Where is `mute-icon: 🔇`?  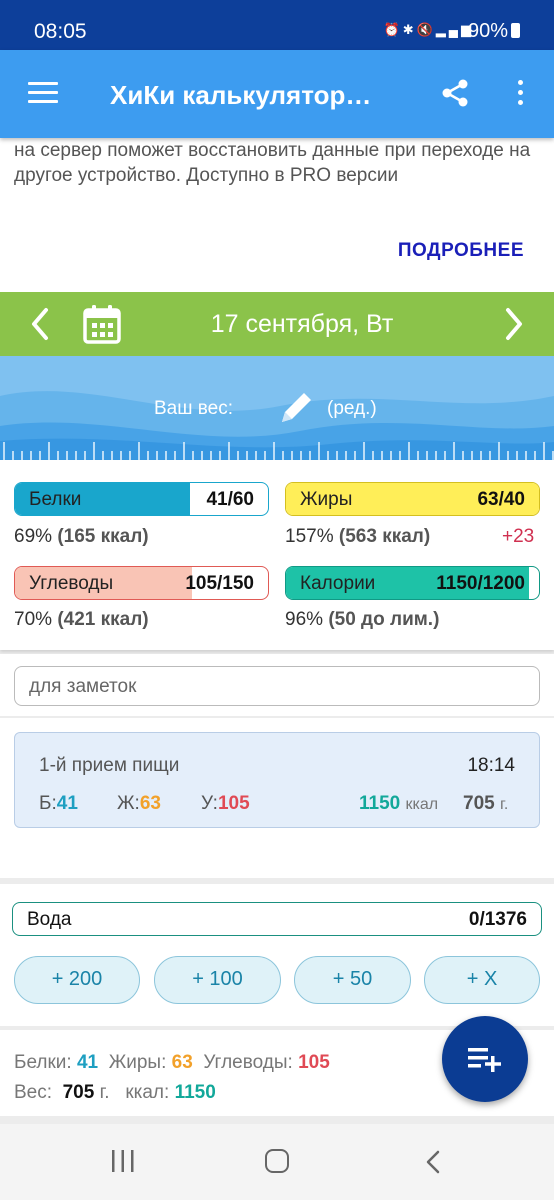
mute-icon: 🔇 is located at coordinates (426, 29).